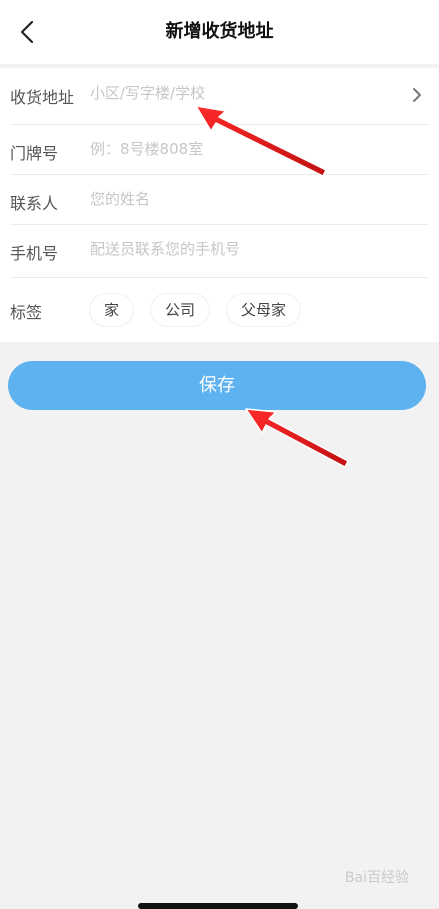 The height and width of the screenshot is (909, 439). What do you see at coordinates (244, 199) in the screenshot?
I see `contact-name-input` at bounding box center [244, 199].